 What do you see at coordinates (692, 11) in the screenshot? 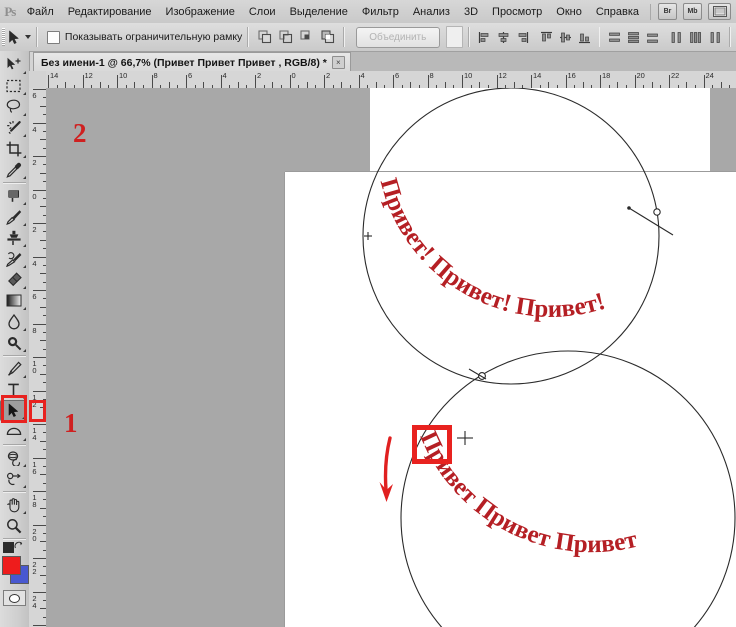
I see `mini-bridge-button: Mb` at bounding box center [692, 11].